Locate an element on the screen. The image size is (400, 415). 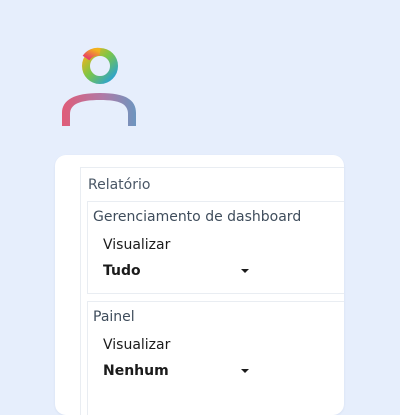
section-title: Painel is located at coordinates (114, 317).